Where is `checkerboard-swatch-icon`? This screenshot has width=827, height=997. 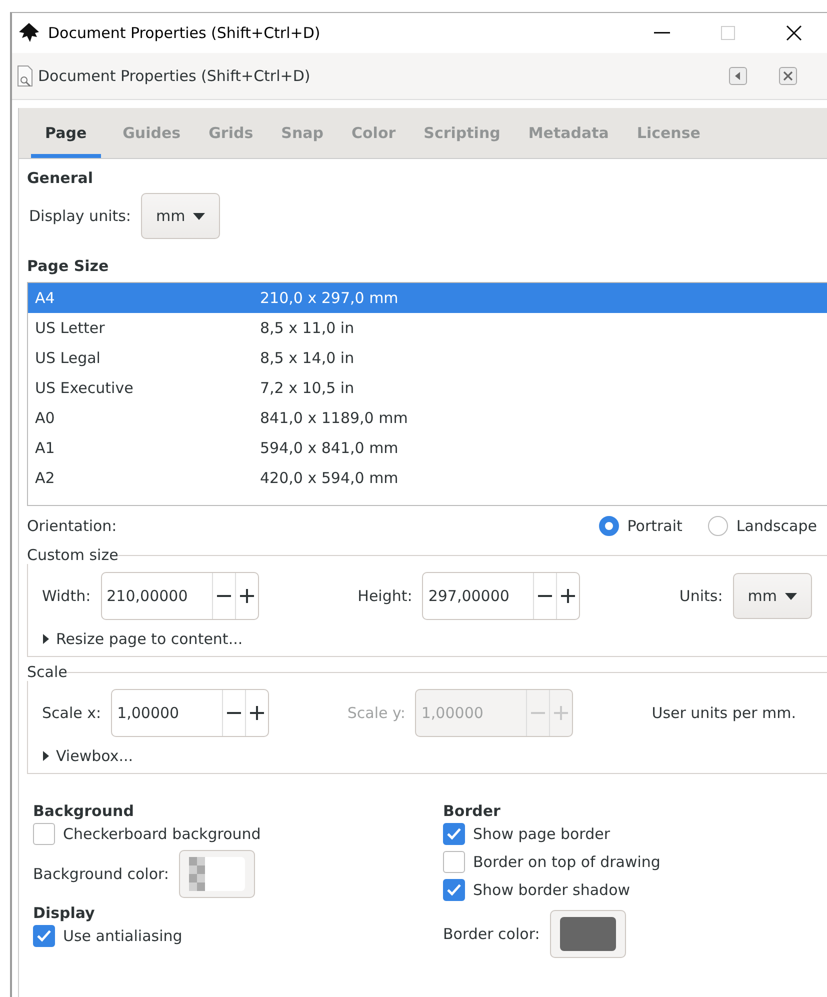 checkerboard-swatch-icon is located at coordinates (216, 874).